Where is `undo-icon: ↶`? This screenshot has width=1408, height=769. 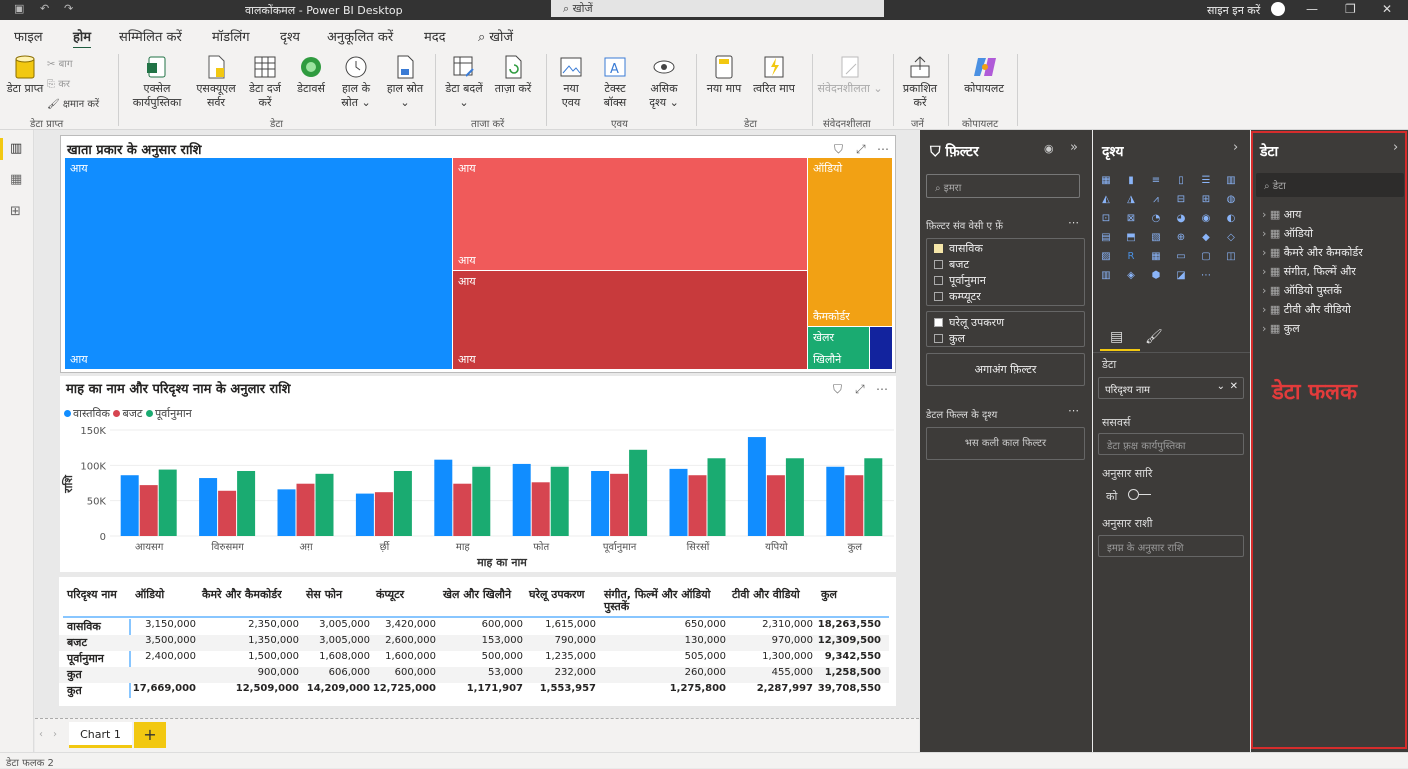
undo-icon: ↶ is located at coordinates (44, 8).